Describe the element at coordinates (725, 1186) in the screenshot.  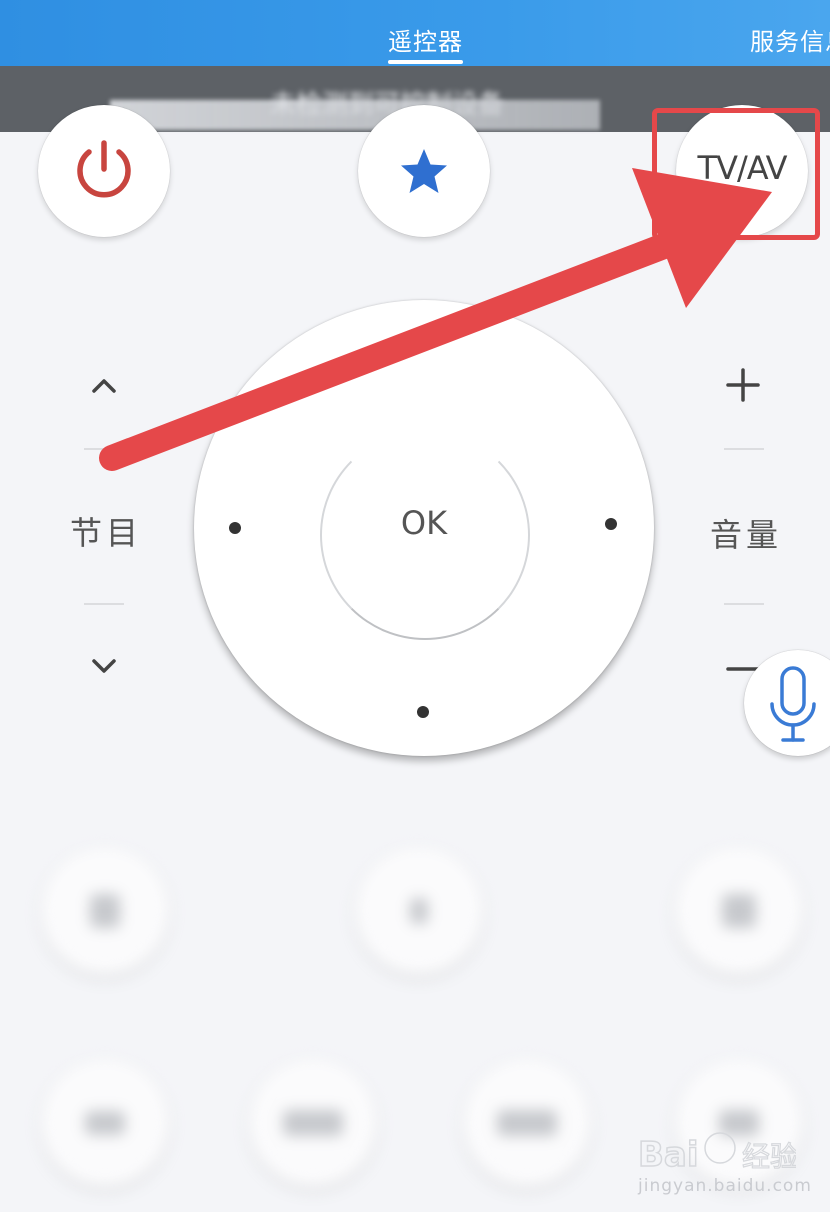
I see `watermark-url: jingyan.baidu.com` at that location.